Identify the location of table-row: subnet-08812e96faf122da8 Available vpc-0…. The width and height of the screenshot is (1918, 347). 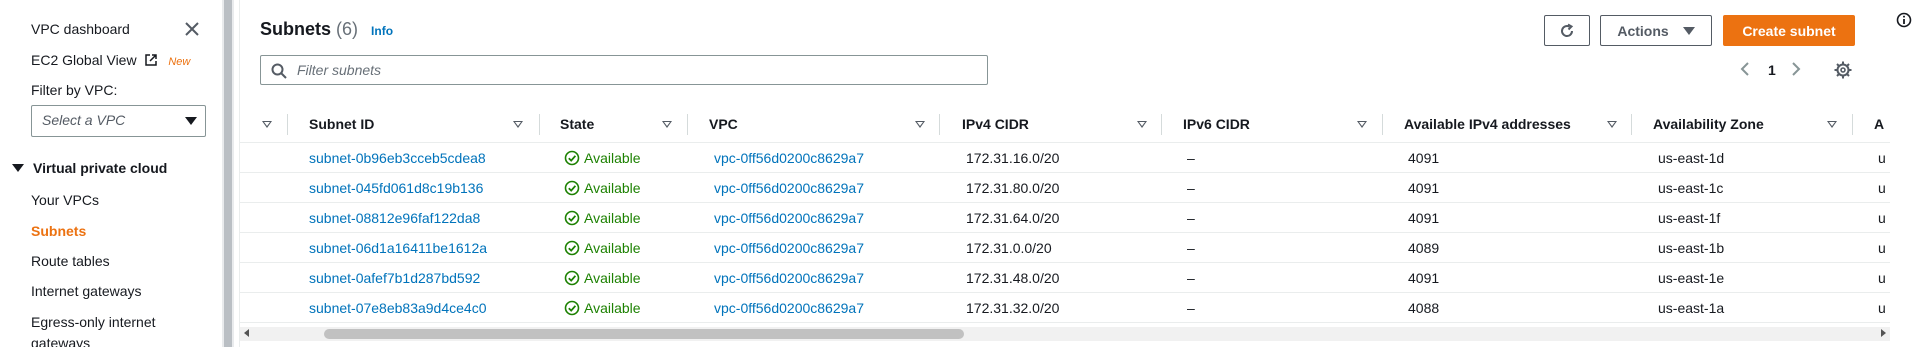
(1065, 218).